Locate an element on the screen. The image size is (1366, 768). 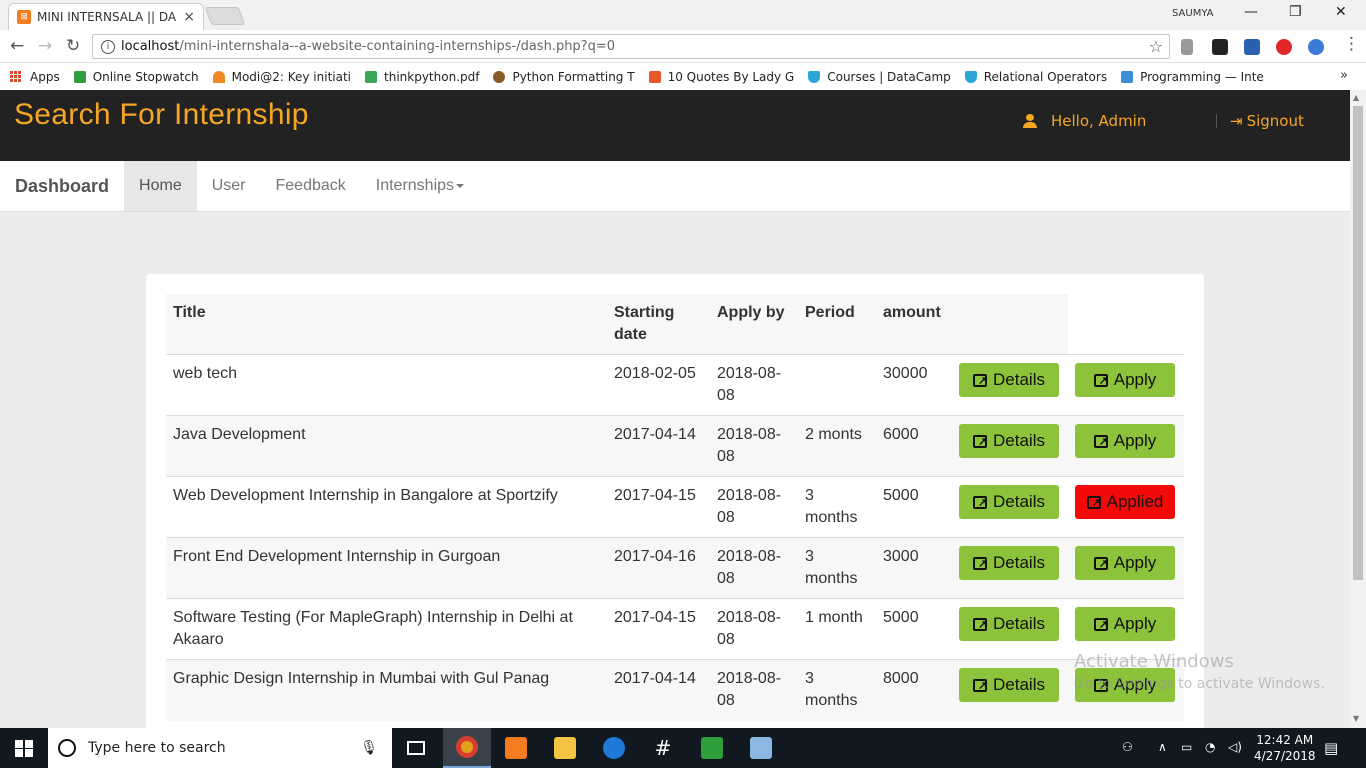
bookmark-item: Python Formatting T is located at coordinates (564, 77).